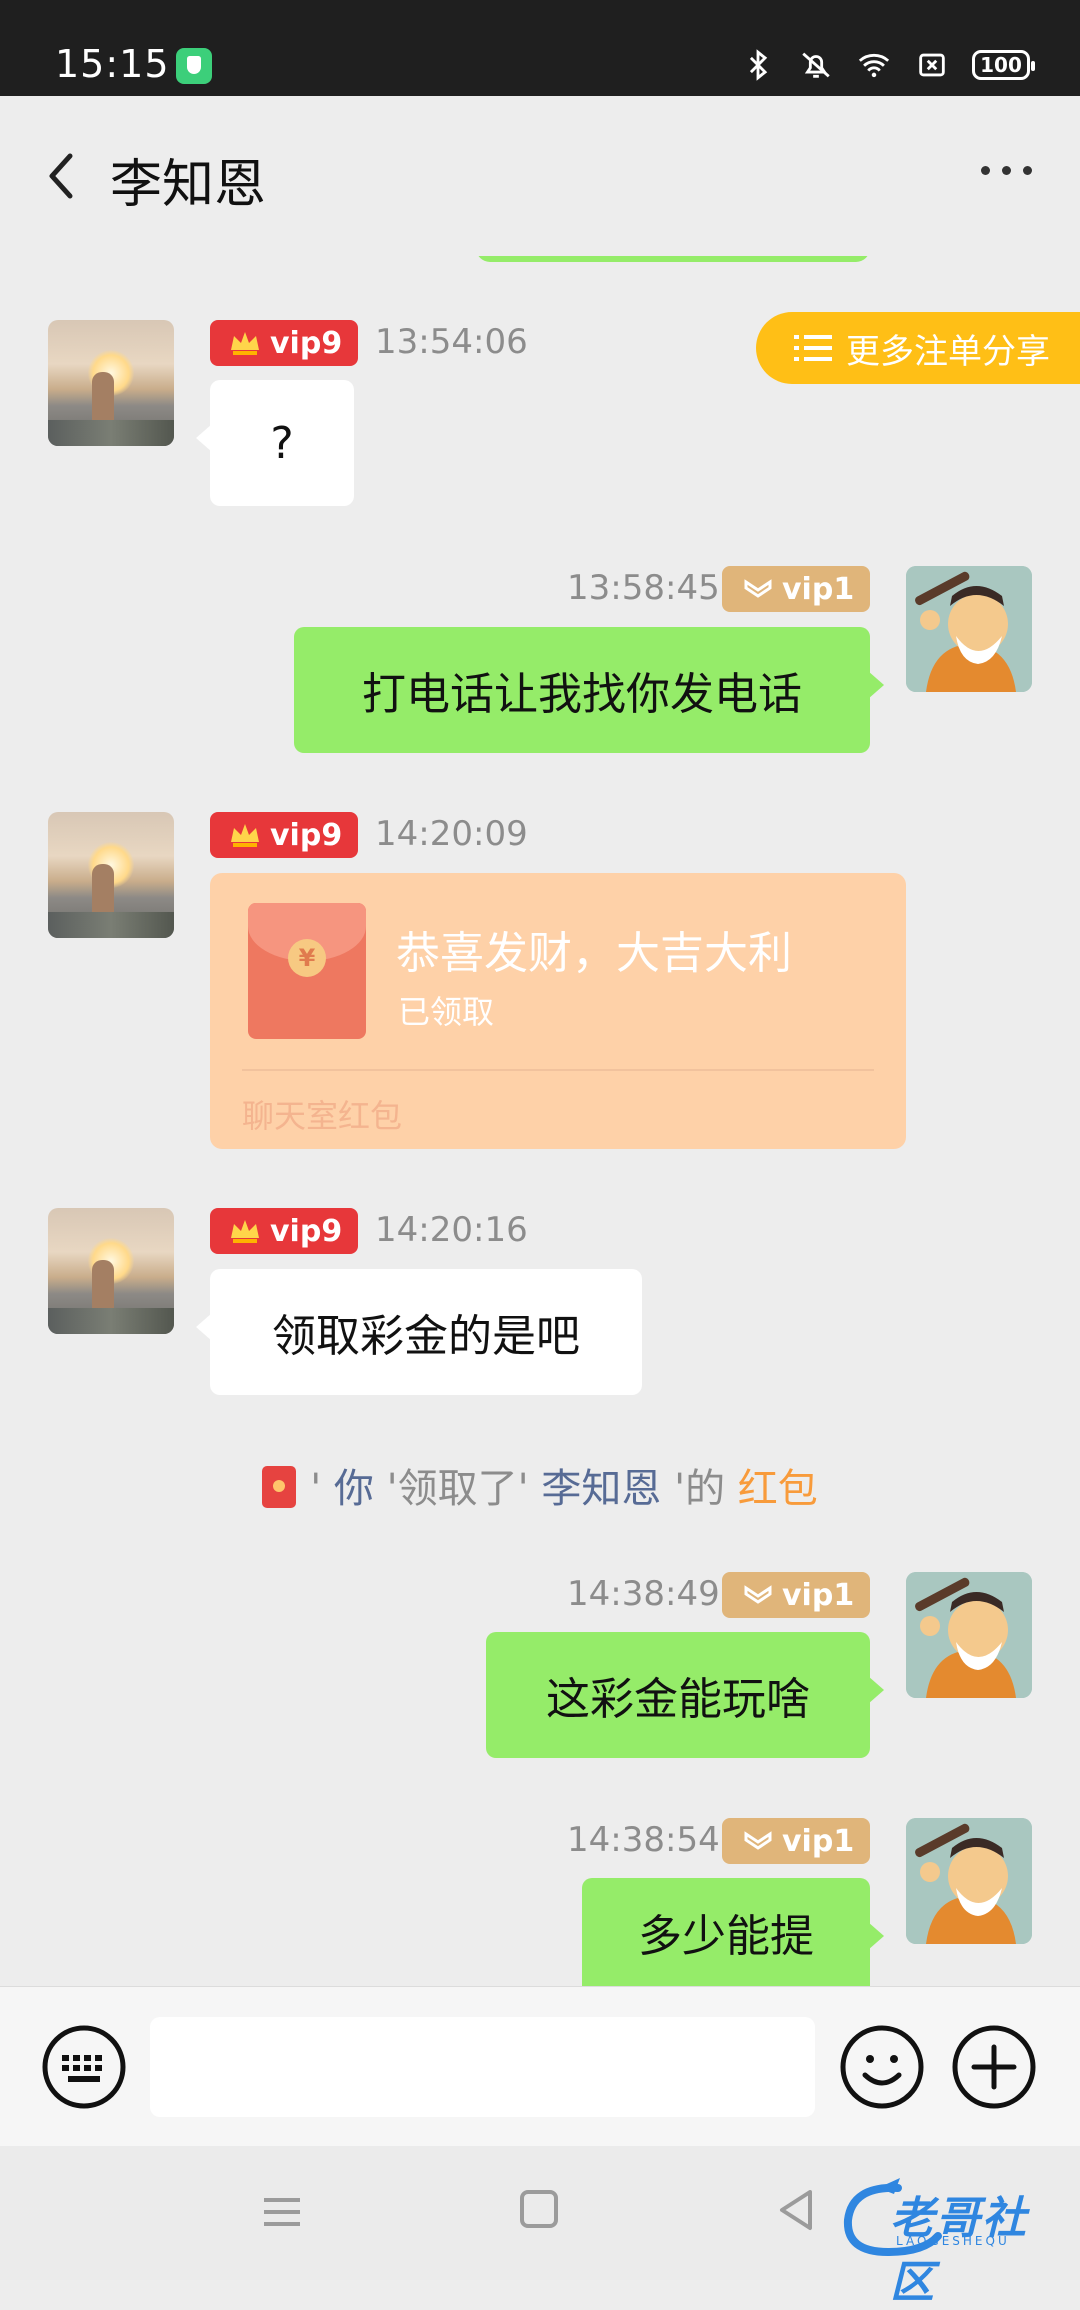 The width and height of the screenshot is (1080, 2310). I want to click on message-bubble: 领取彩金的是吧, so click(419, 1332).